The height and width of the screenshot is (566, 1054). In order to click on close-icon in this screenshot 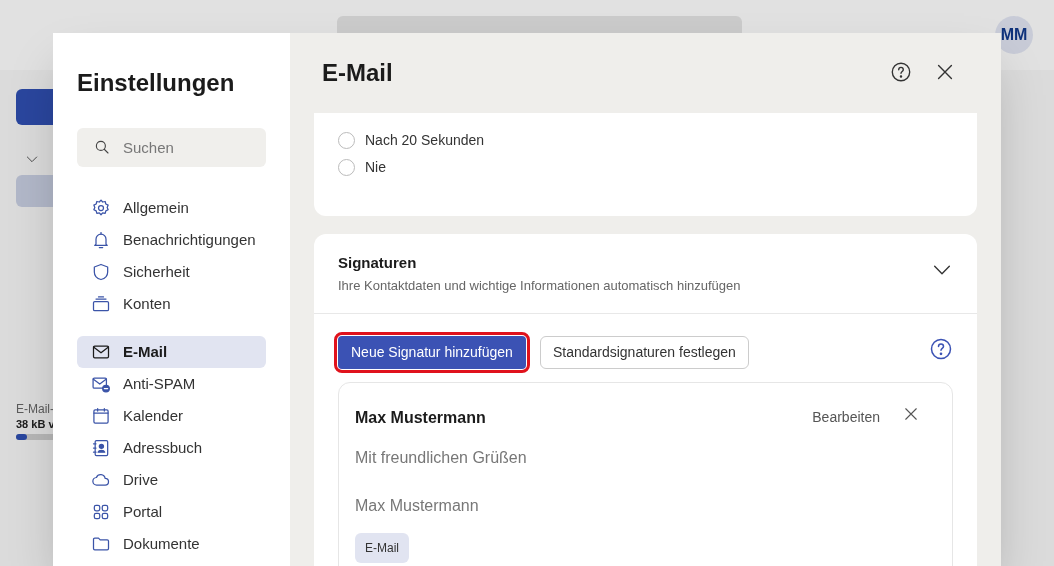, I will do `click(911, 414)`.